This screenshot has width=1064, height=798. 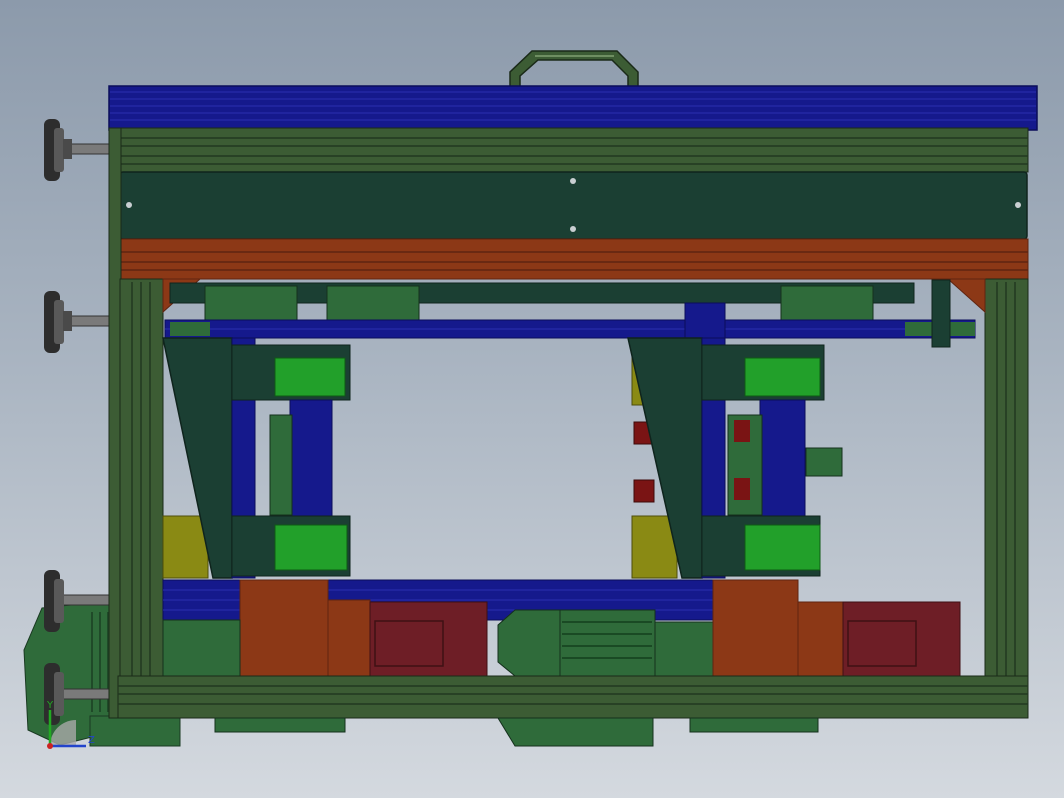 What do you see at coordinates (81, 322) in the screenshot?
I see `wheel-mid-left` at bounding box center [81, 322].